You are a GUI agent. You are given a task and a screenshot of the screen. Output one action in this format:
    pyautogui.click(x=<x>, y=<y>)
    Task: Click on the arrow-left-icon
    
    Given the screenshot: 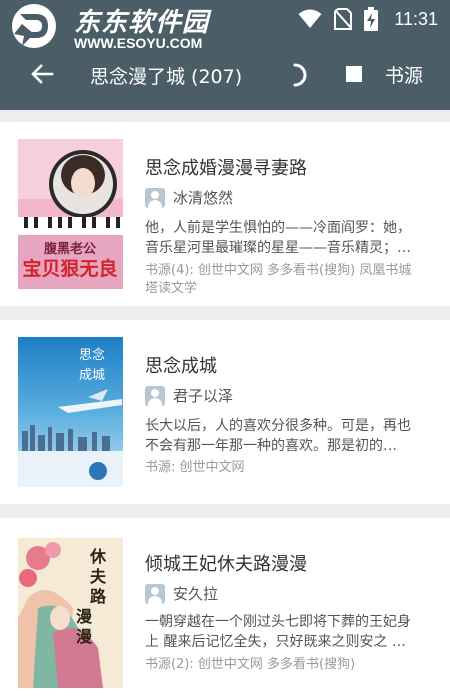 What is the action you would take?
    pyautogui.click(x=42, y=74)
    